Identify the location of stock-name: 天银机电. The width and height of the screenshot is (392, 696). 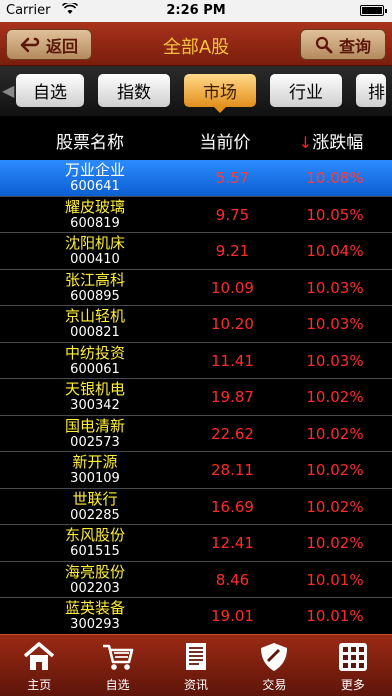
(94, 389).